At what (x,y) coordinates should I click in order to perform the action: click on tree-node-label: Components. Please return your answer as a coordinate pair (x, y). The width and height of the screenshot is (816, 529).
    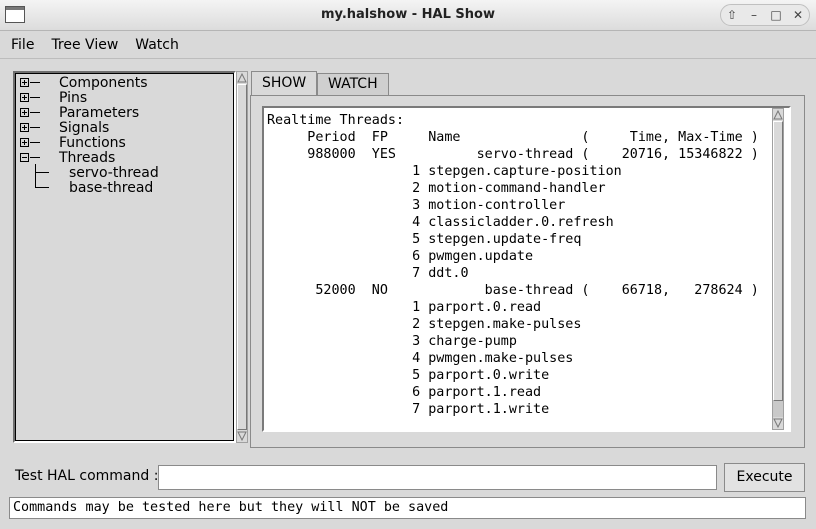
    Looking at the image, I should click on (103, 82).